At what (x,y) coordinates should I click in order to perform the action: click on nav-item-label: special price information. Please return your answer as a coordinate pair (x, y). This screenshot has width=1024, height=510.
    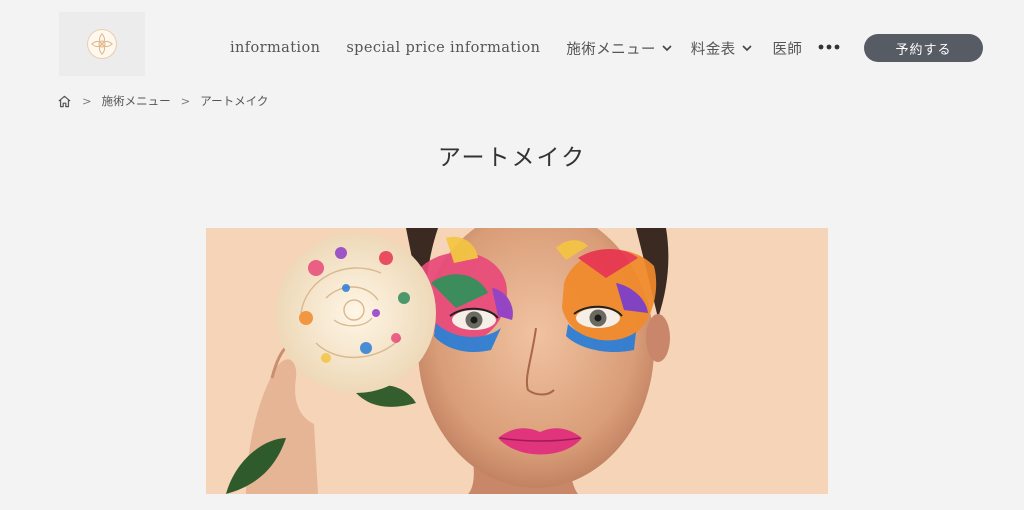
    Looking at the image, I should click on (443, 48).